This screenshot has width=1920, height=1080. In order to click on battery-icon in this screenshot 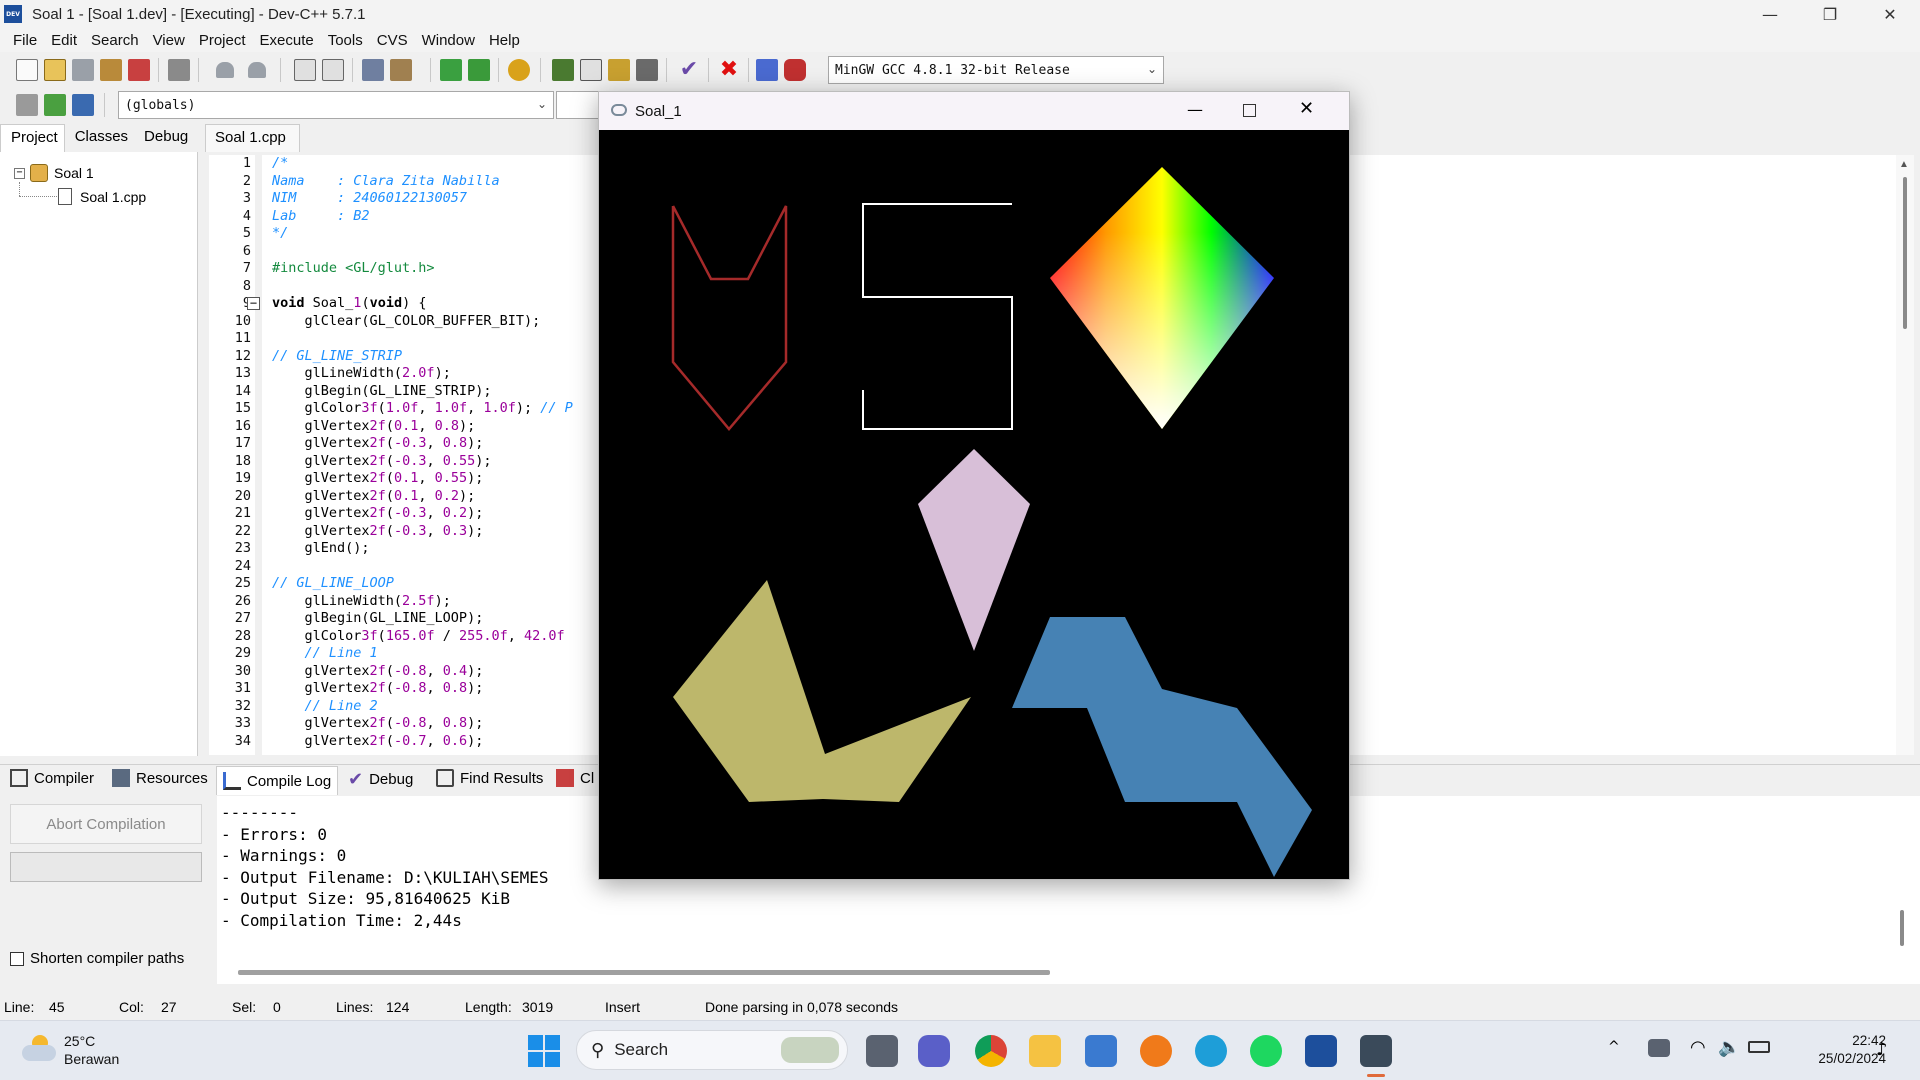, I will do `click(1759, 1047)`.